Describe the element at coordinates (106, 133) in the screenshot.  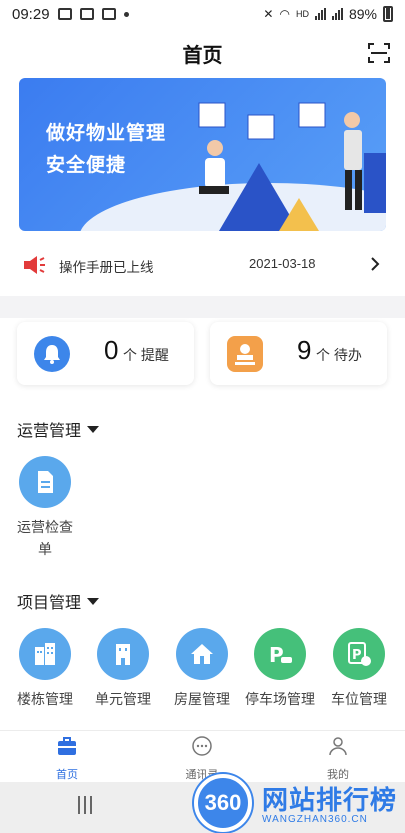
I see `banner-headline: 做好物业管理` at that location.